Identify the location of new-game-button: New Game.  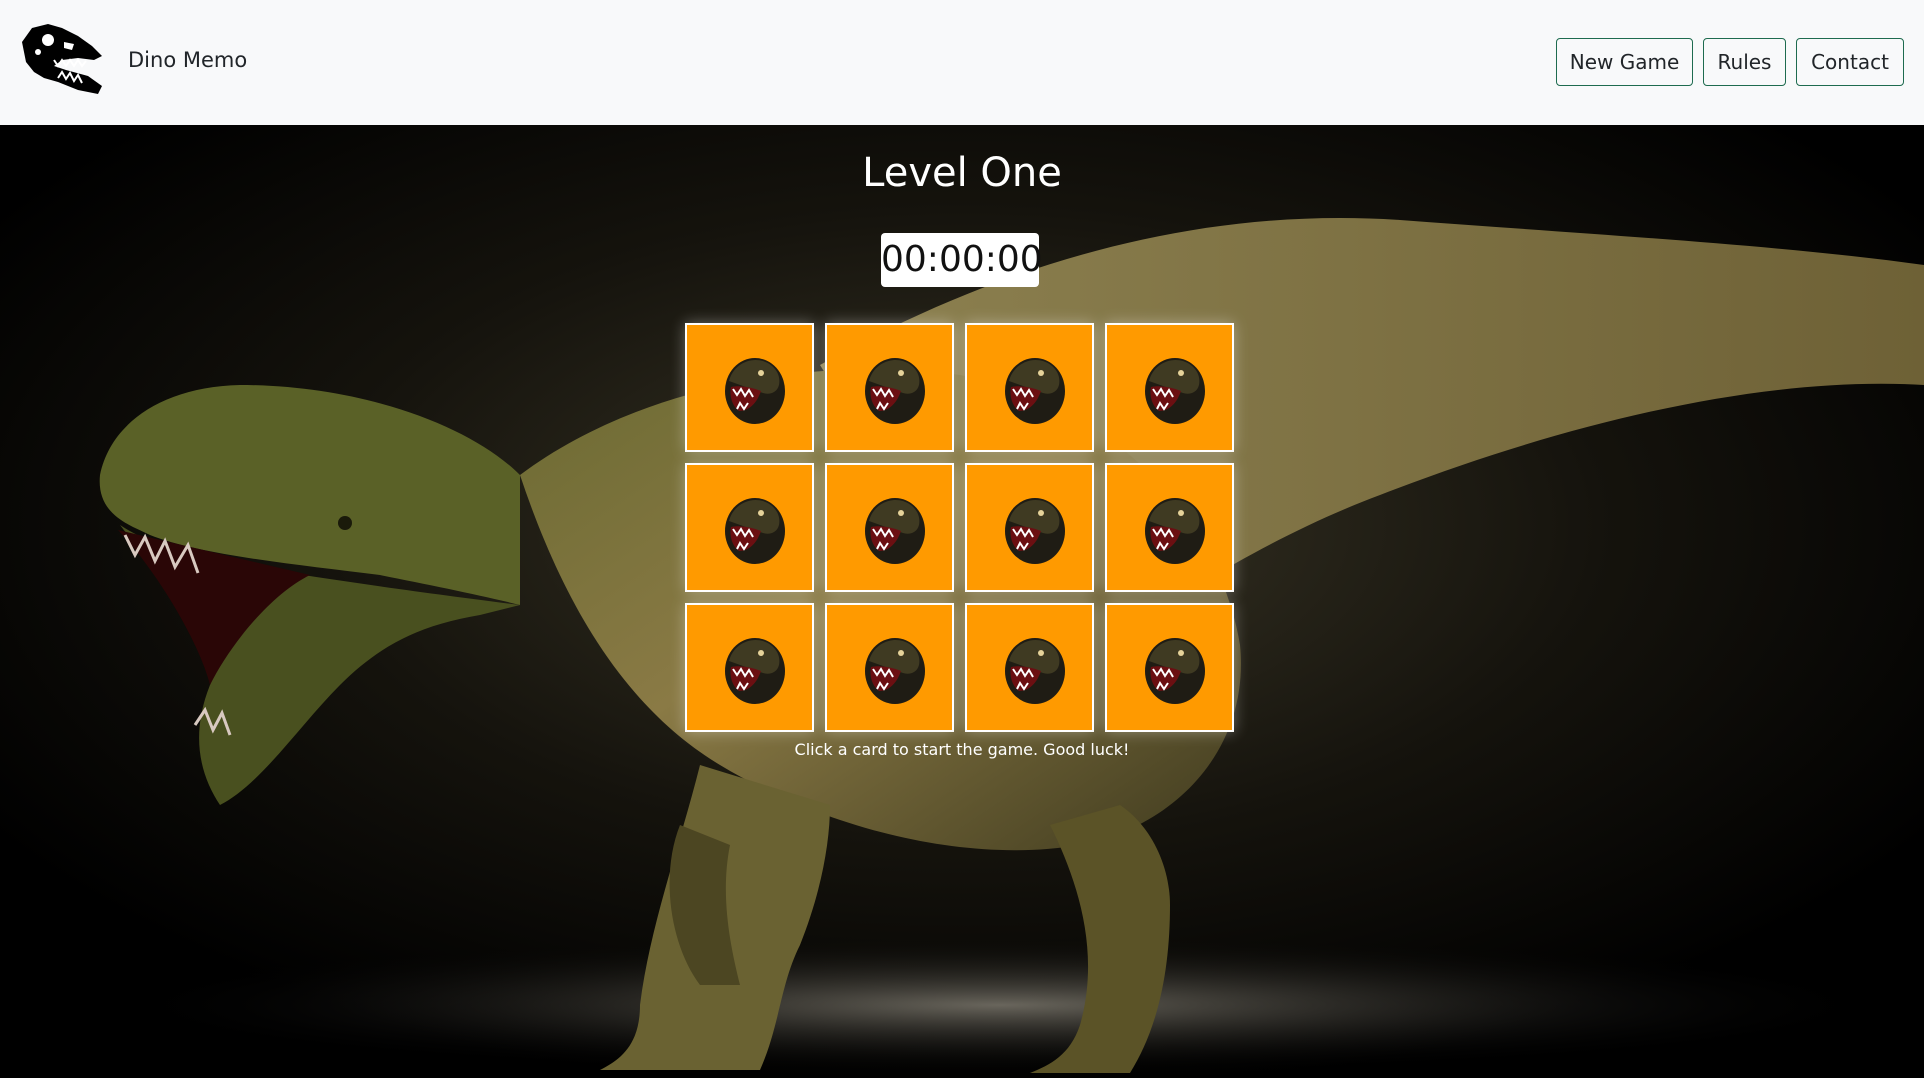
(1624, 62).